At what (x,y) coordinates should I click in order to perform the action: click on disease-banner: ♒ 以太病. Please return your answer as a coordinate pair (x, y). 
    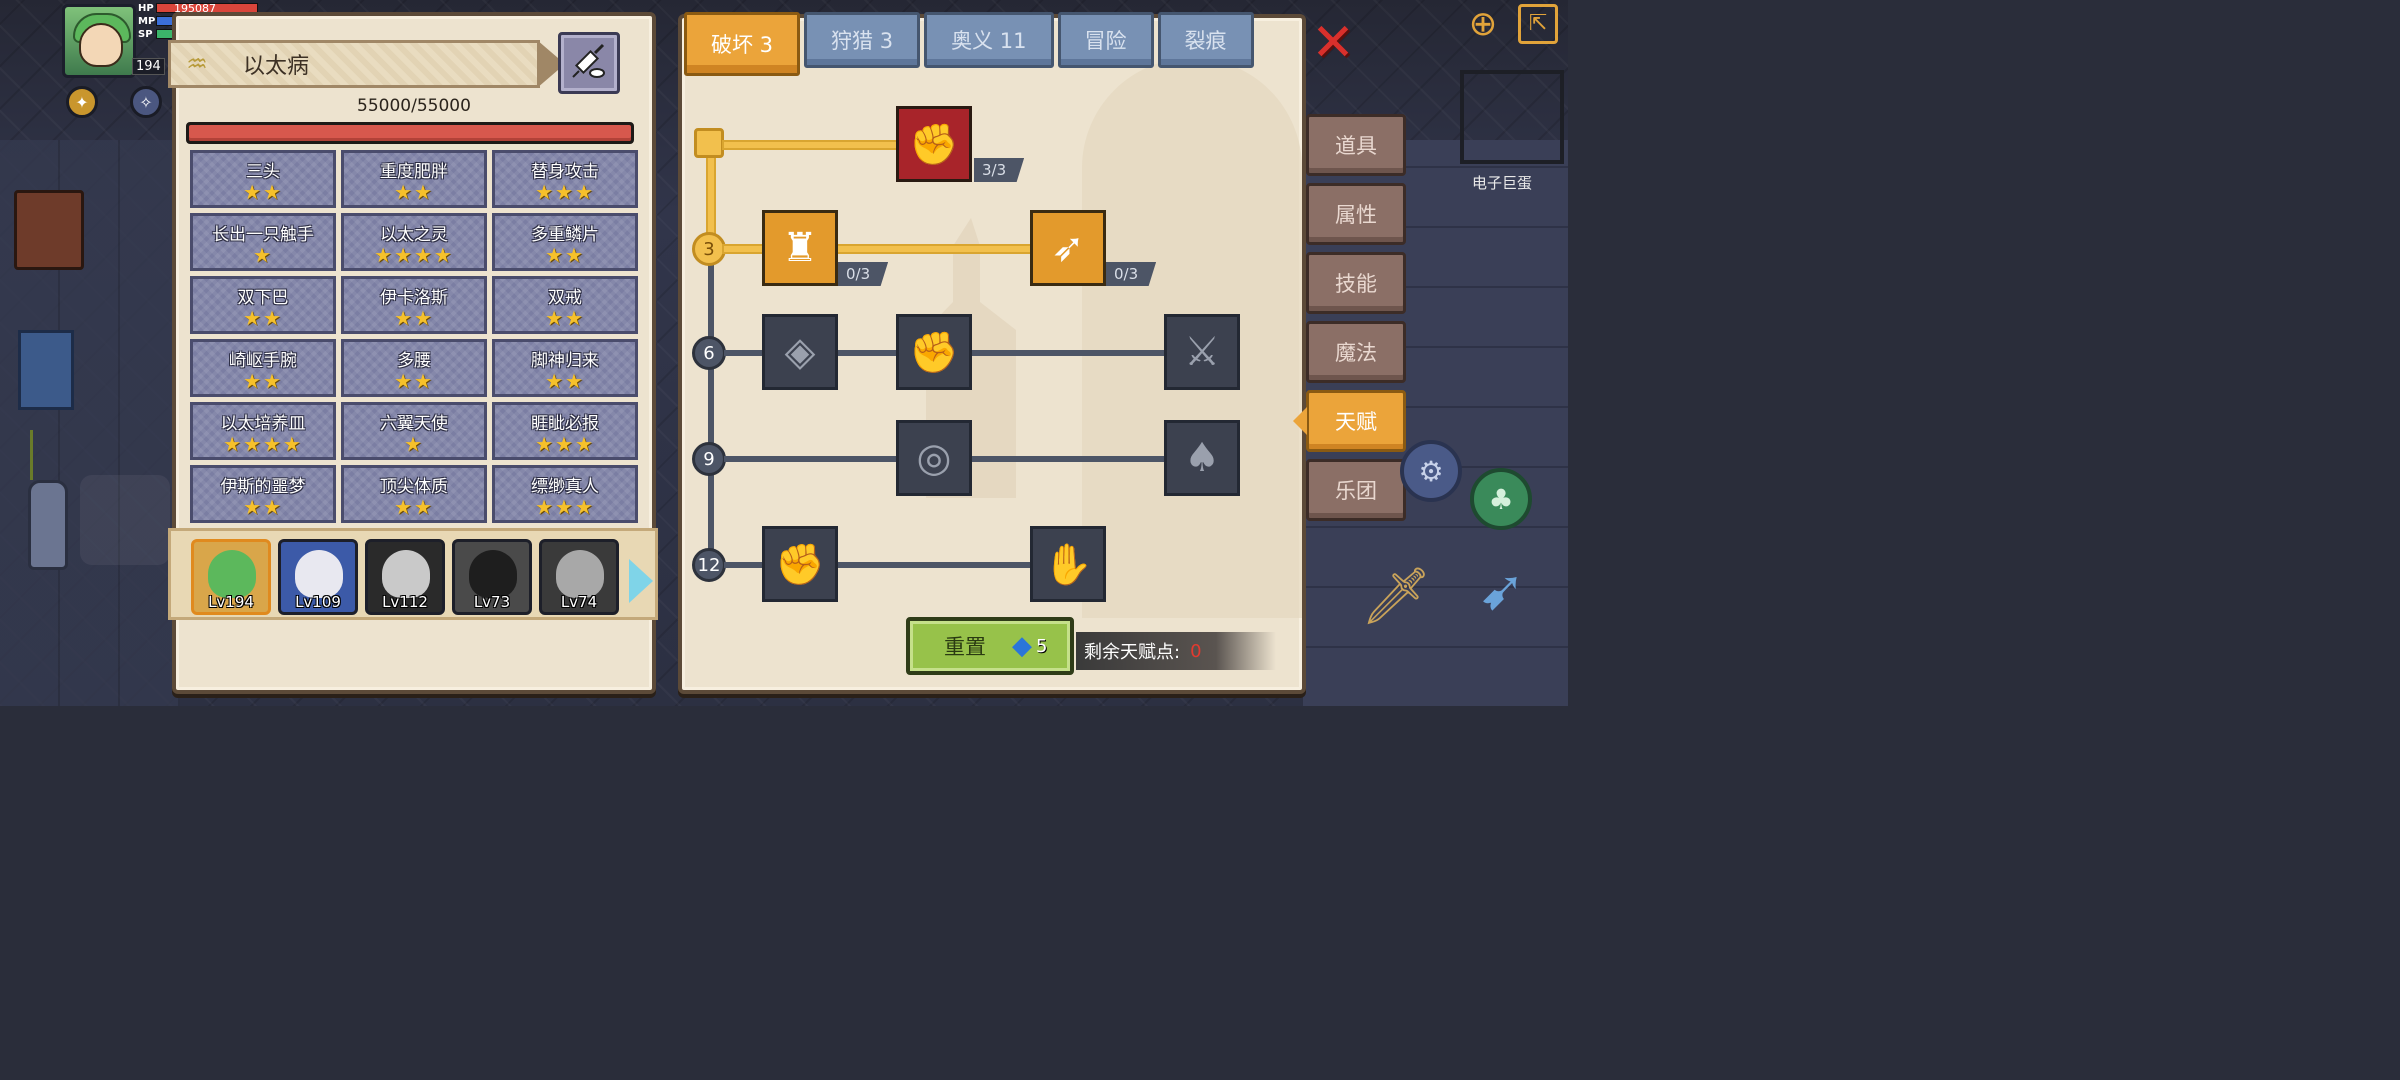
    Looking at the image, I should click on (366, 64).